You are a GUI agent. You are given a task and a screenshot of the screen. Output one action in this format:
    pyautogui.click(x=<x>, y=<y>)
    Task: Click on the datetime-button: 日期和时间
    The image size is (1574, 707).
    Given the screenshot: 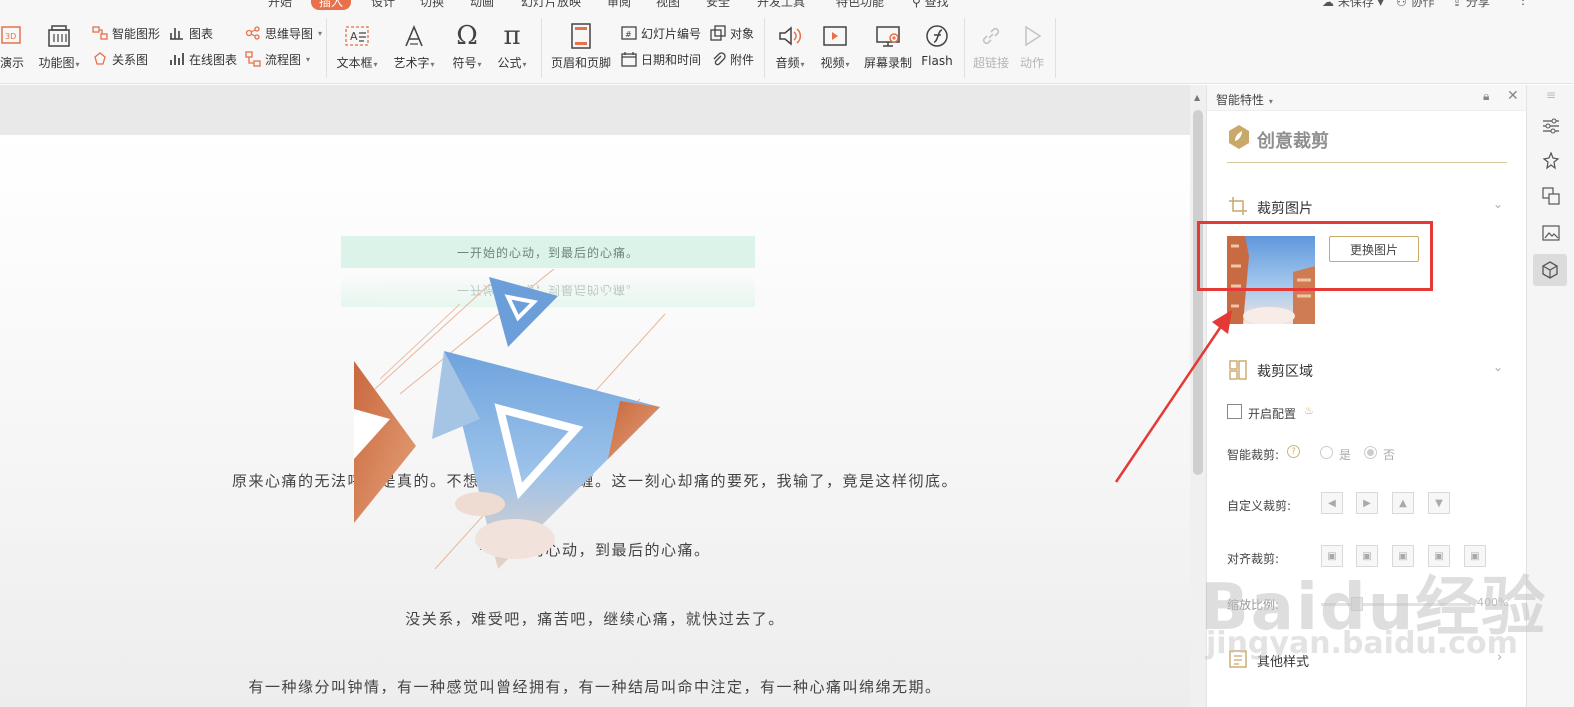 What is the action you would take?
    pyautogui.click(x=661, y=59)
    